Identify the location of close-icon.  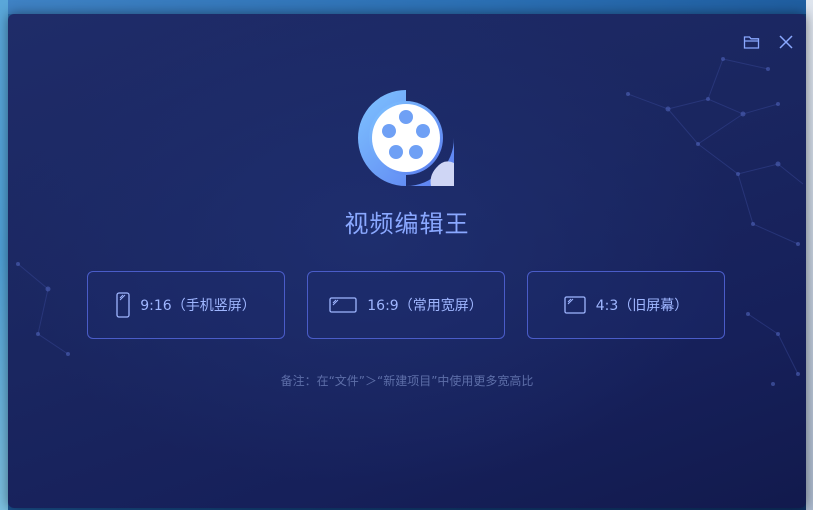
(786, 42).